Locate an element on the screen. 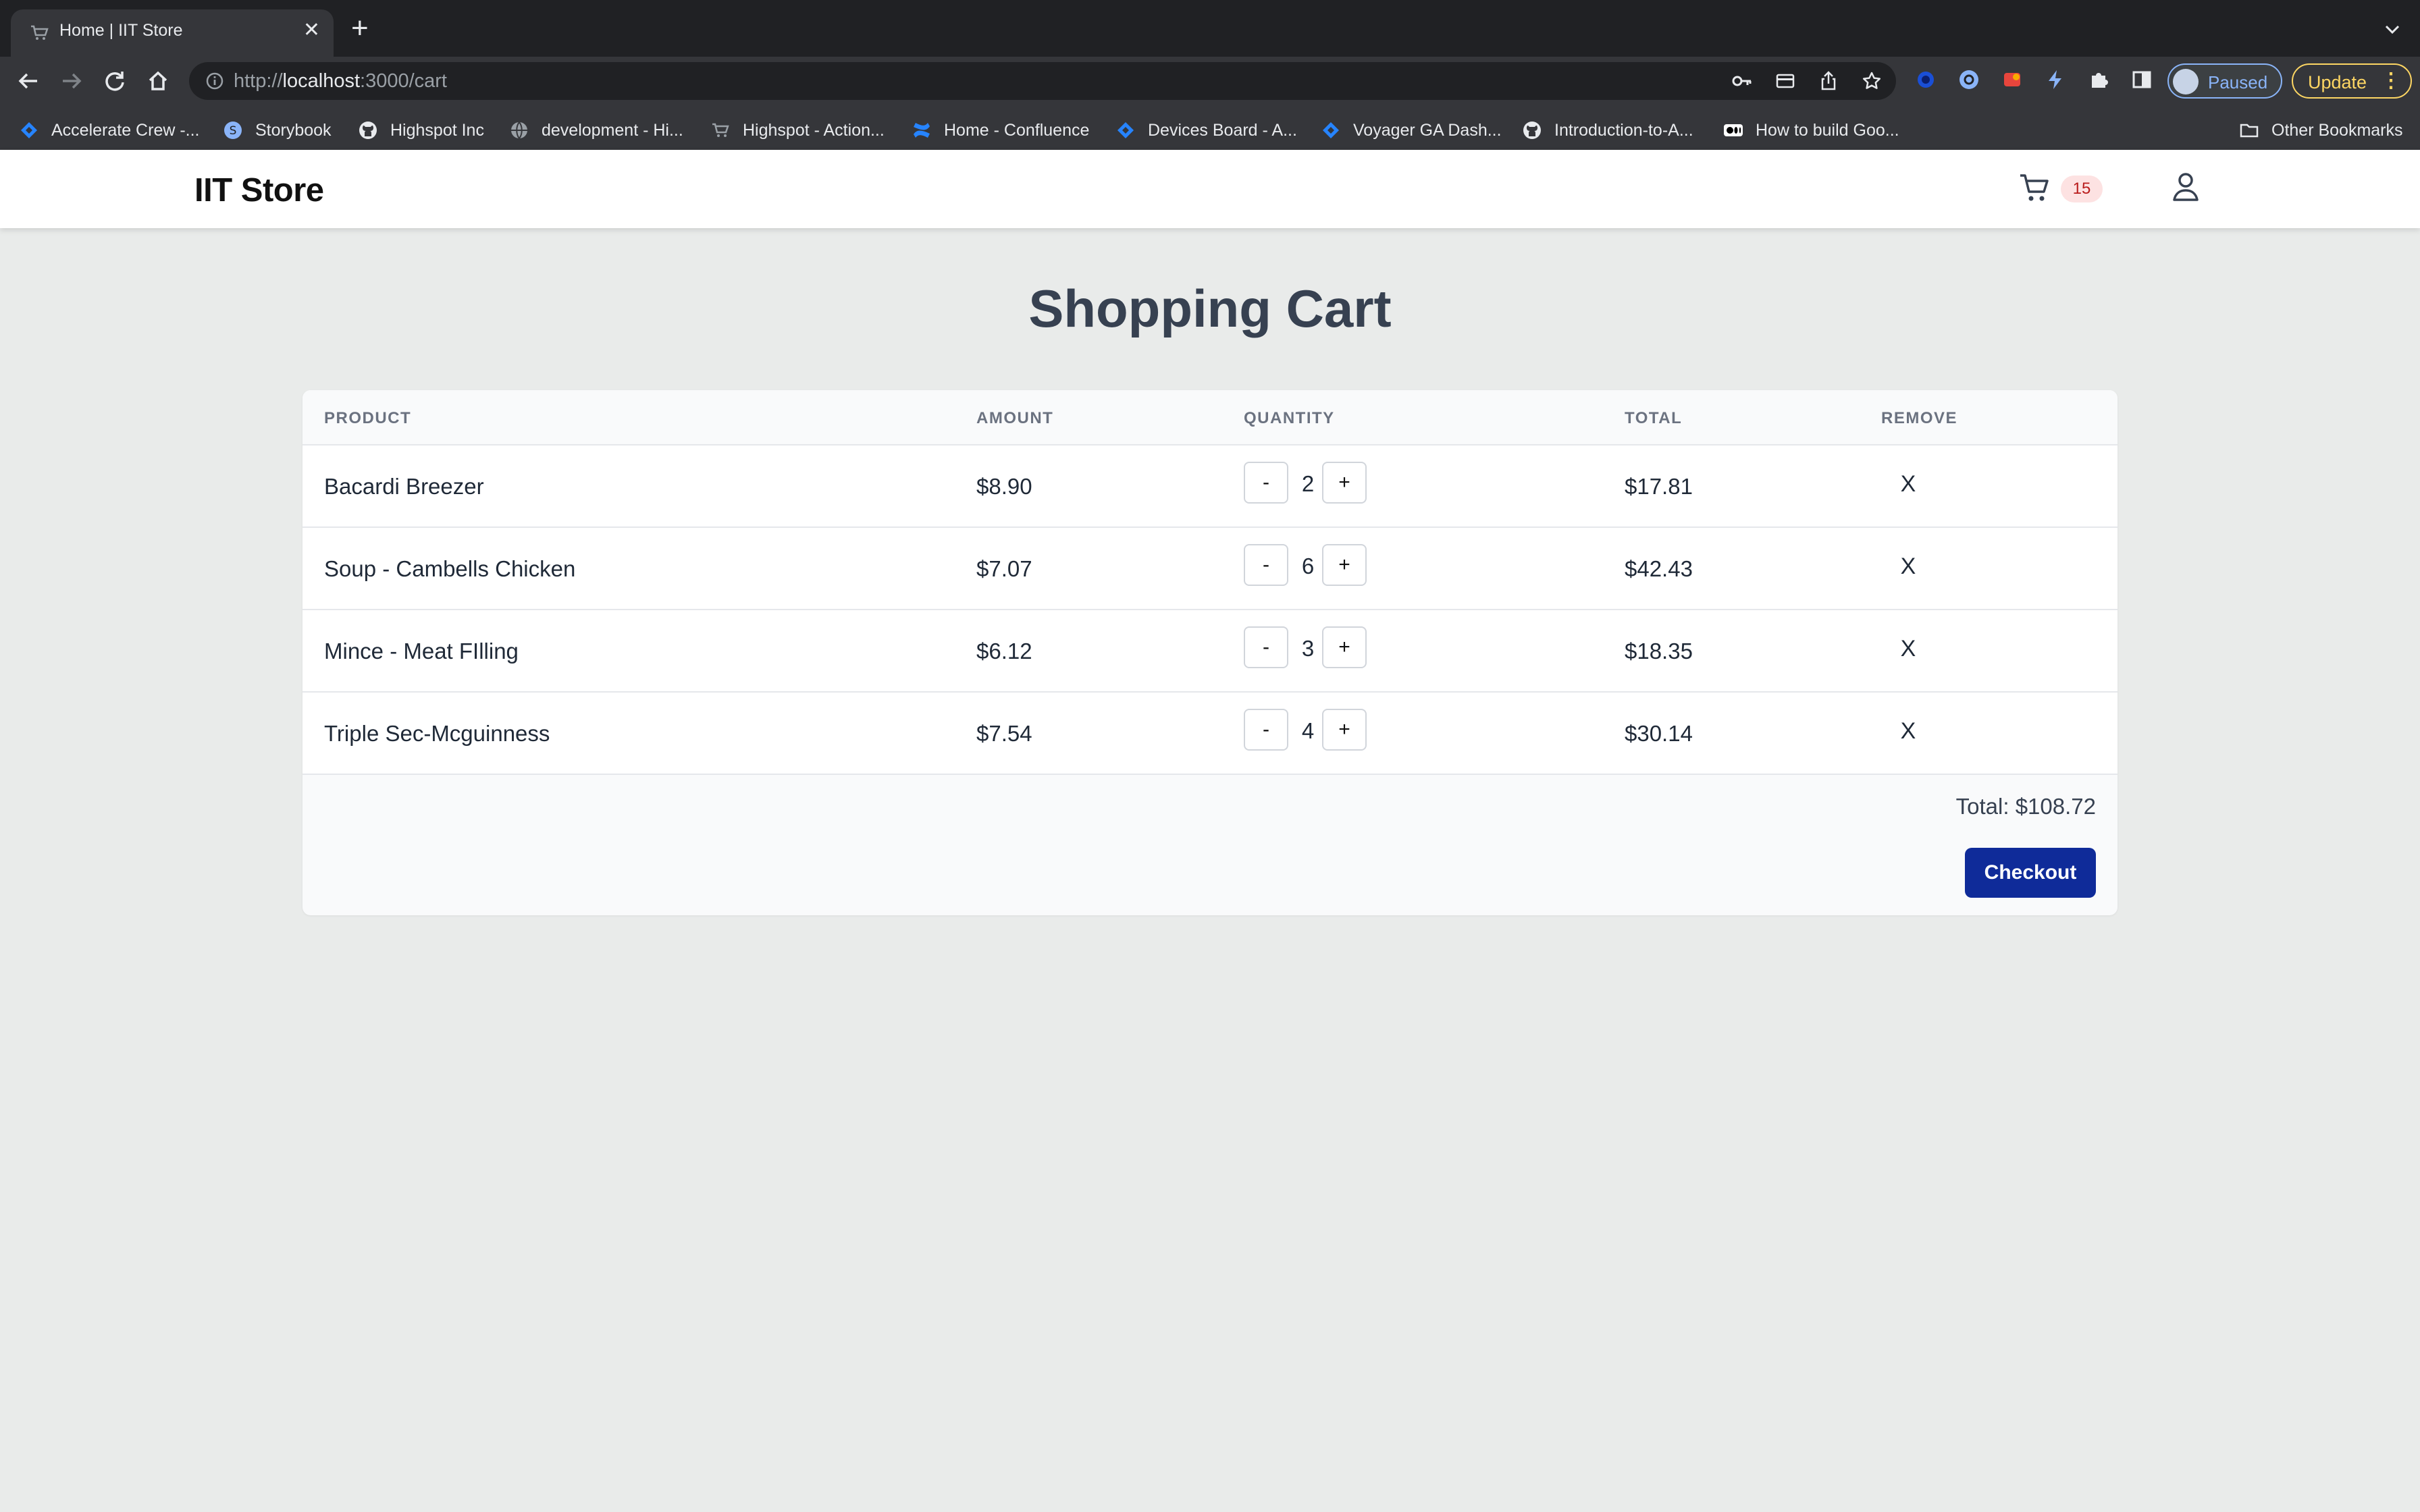  user-icon is located at coordinates (2185, 187).